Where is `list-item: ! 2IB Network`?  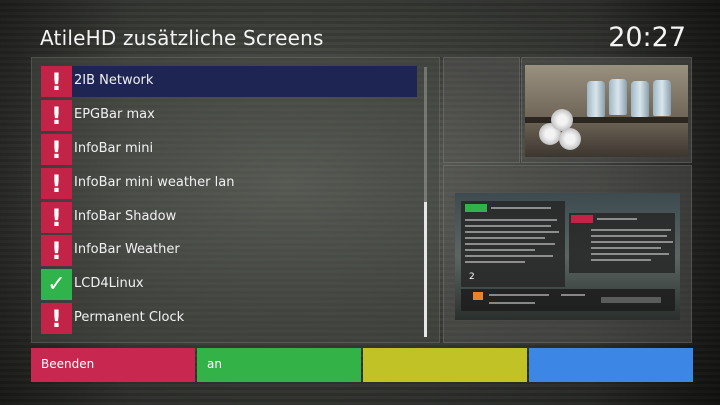
list-item: ! 2IB Network is located at coordinates (229, 81).